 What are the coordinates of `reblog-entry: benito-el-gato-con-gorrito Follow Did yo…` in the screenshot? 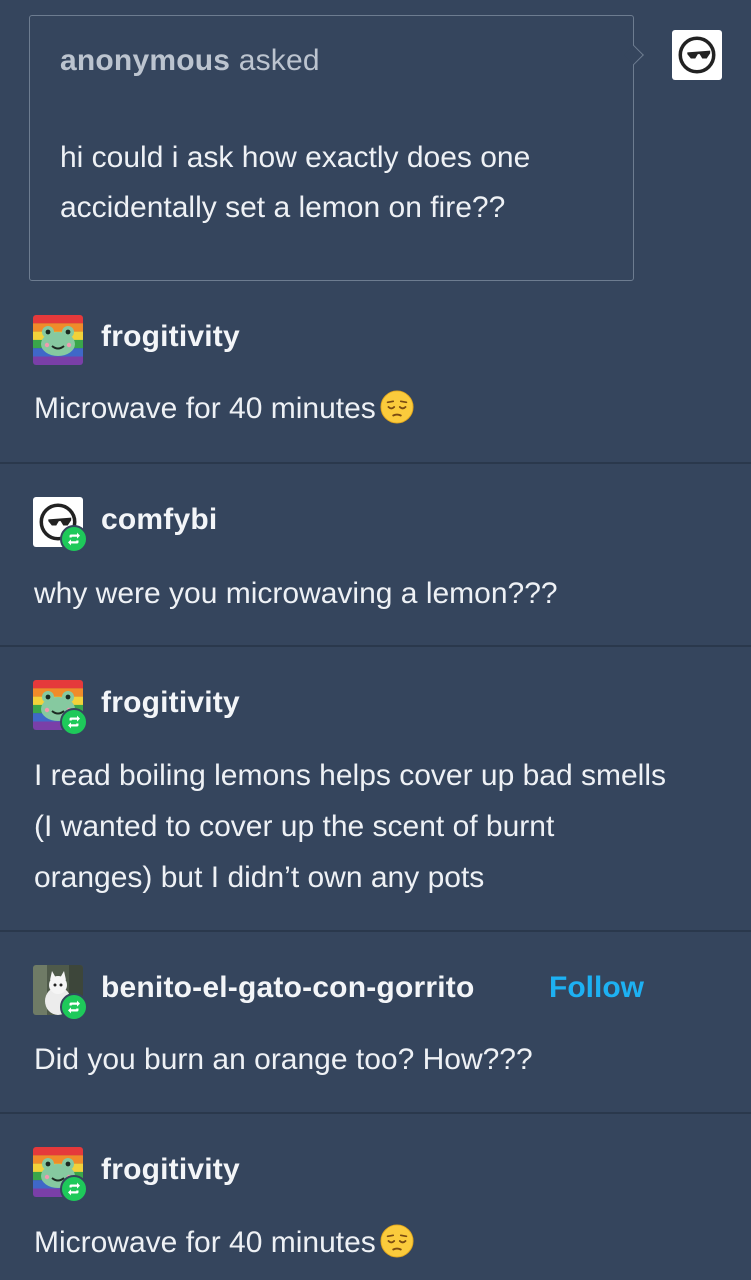 It's located at (375, 1024).